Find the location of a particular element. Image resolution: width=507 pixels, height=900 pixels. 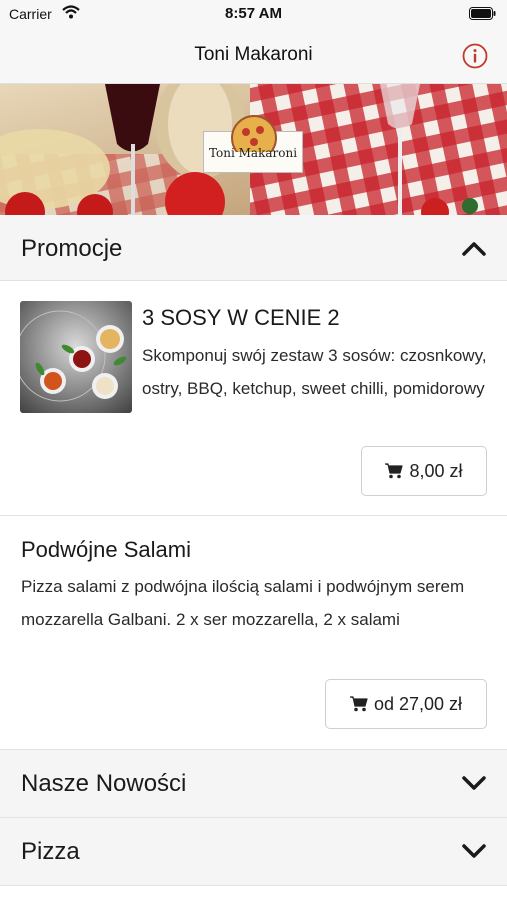

add-to-cart-button: 8,00 zł is located at coordinates (424, 471).